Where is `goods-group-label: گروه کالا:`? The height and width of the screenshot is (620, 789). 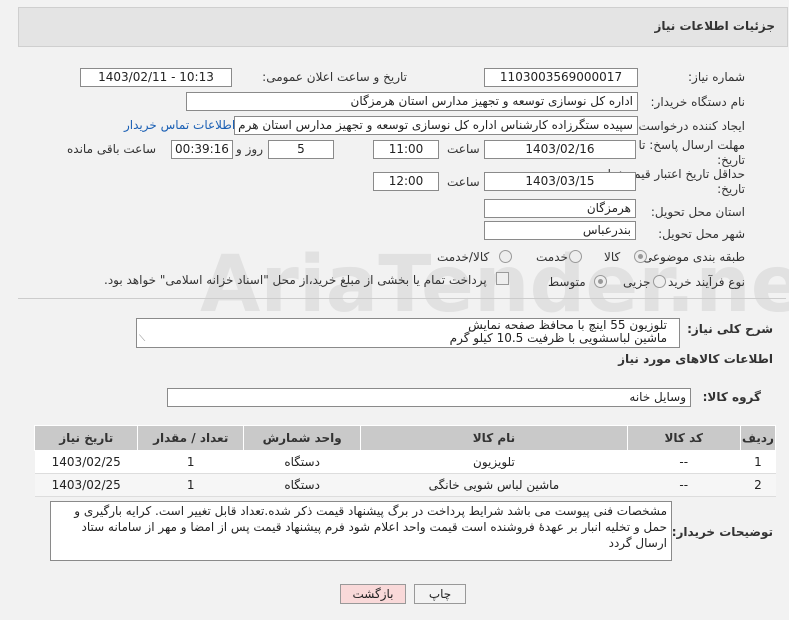 goods-group-label: گروه کالا: is located at coordinates (731, 397).